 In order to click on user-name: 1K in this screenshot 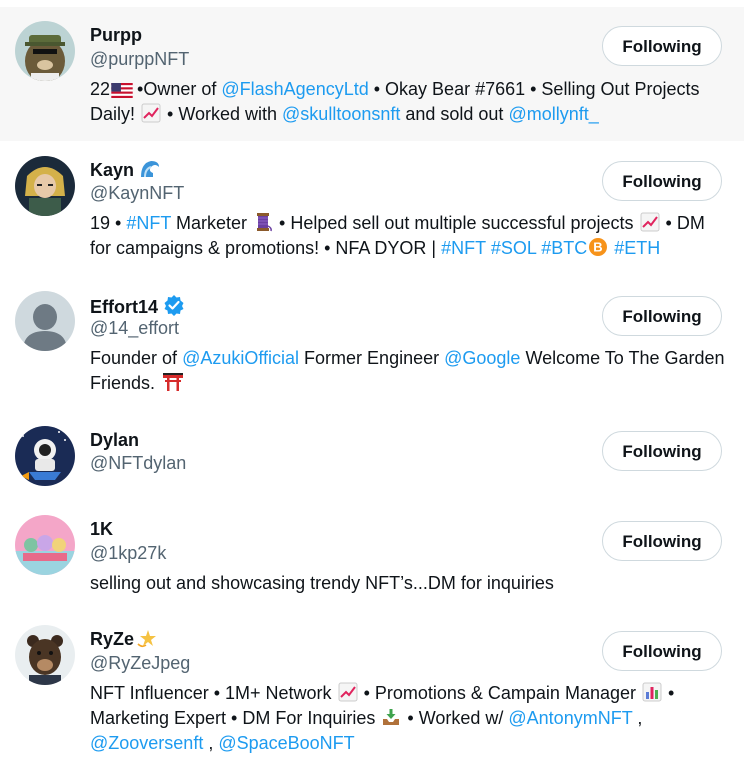, I will do `click(101, 529)`.